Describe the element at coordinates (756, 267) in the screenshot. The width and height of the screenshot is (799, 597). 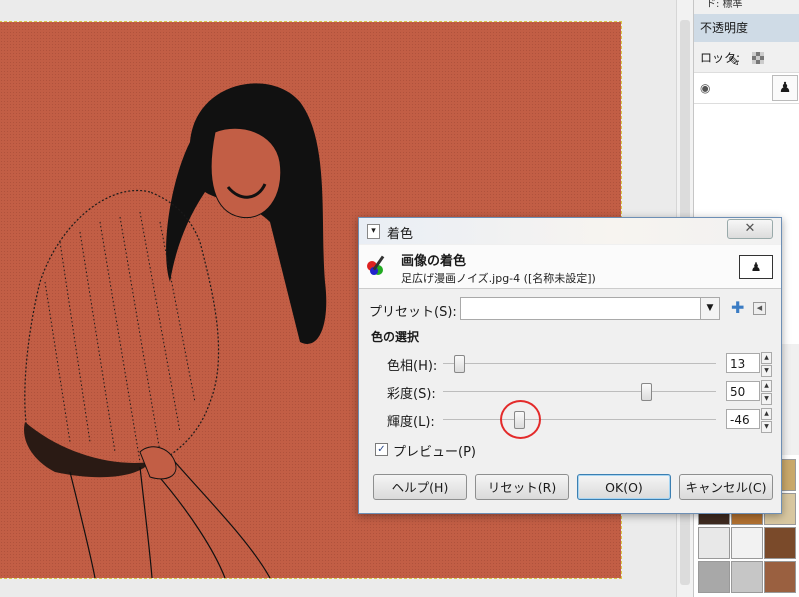
I see `image-thumbnail-icon: ♟` at that location.